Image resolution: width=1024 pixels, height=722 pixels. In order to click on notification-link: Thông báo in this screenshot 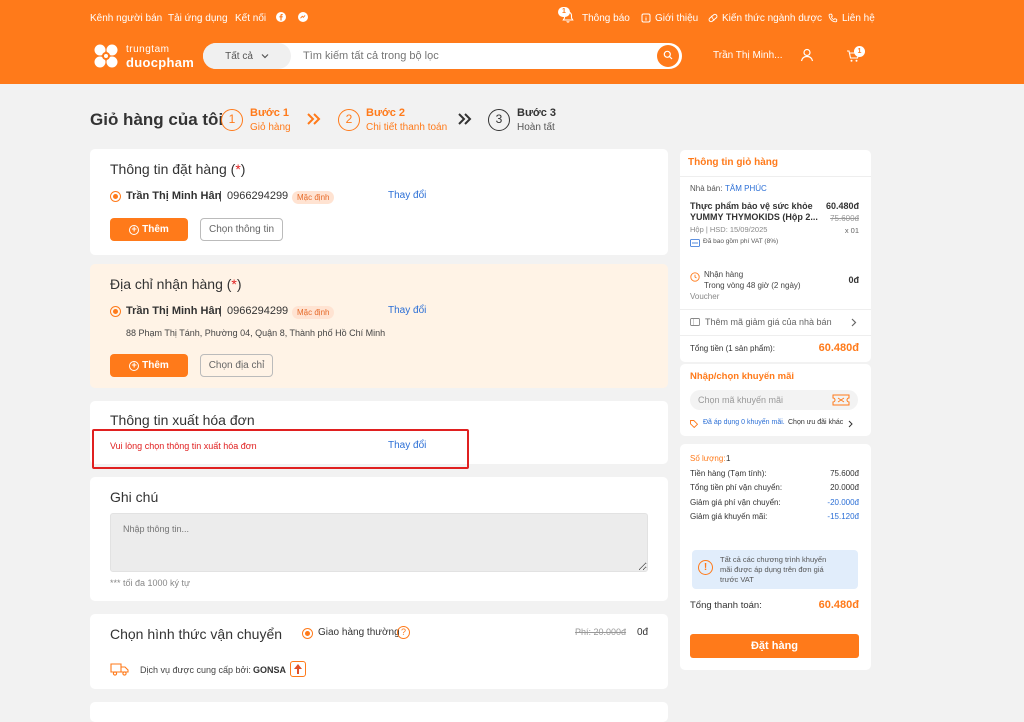, I will do `click(606, 18)`.